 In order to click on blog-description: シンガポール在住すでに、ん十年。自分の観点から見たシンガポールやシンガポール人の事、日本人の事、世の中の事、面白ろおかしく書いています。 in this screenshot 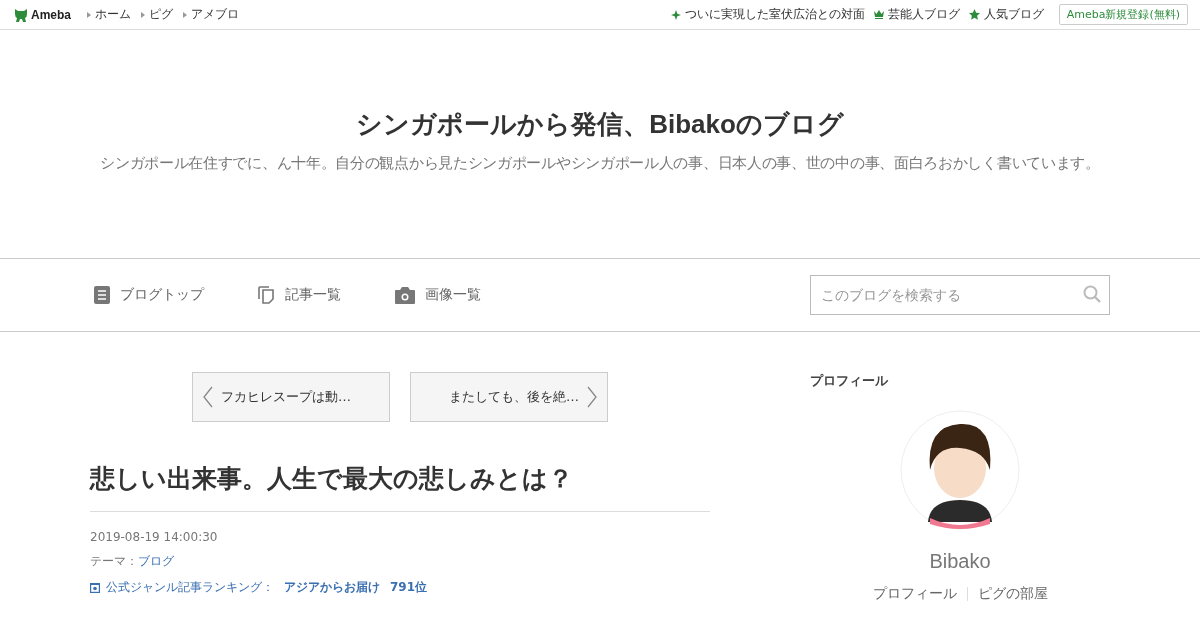, I will do `click(600, 163)`.